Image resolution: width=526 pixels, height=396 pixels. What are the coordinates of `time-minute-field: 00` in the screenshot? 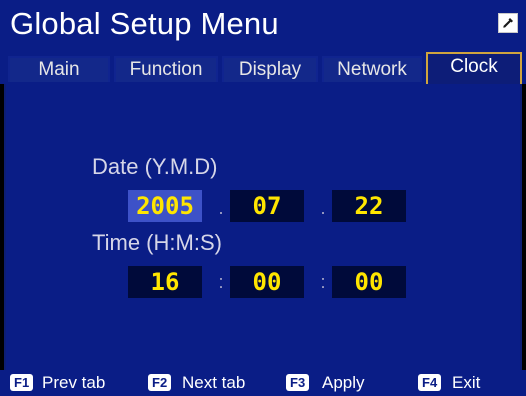 It's located at (267, 282).